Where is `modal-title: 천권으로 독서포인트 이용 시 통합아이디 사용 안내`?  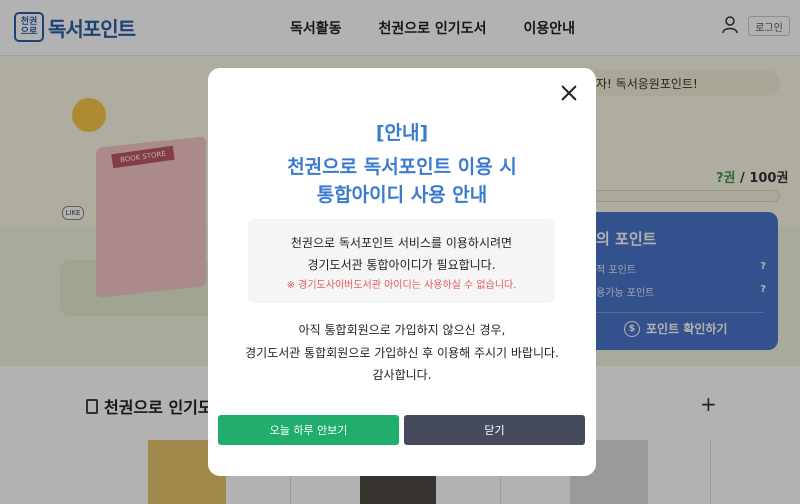 modal-title: 천권으로 독서포인트 이용 시 통합아이디 사용 안내 is located at coordinates (402, 181).